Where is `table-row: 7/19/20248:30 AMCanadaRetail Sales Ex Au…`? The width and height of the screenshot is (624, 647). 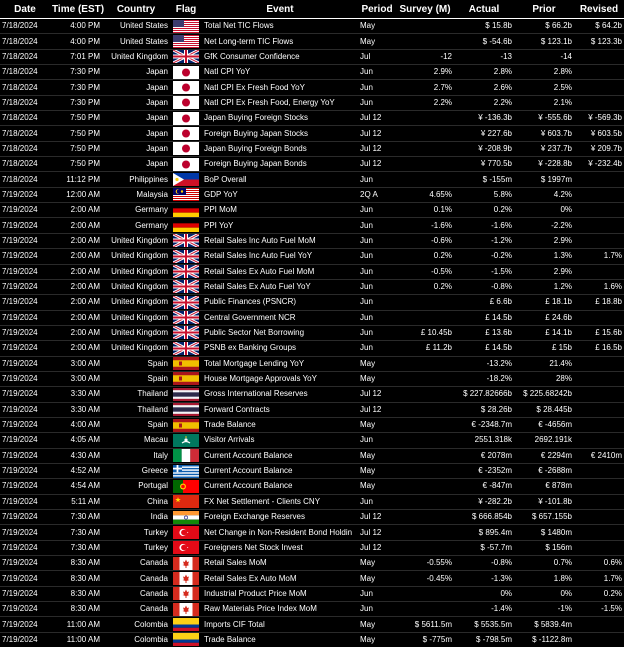 table-row: 7/19/20248:30 AMCanadaRetail Sales Ex Au… is located at coordinates (312, 578).